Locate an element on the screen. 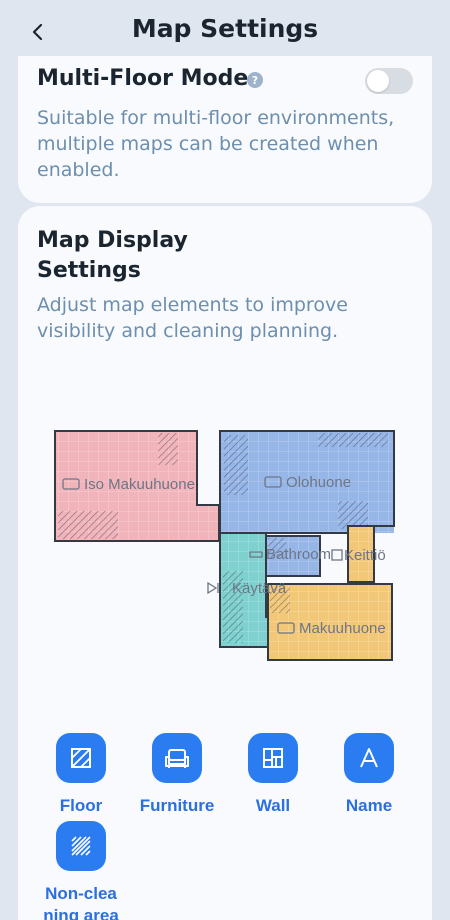 The width and height of the screenshot is (450, 920). furniture-label: Furniture is located at coordinates (177, 805).